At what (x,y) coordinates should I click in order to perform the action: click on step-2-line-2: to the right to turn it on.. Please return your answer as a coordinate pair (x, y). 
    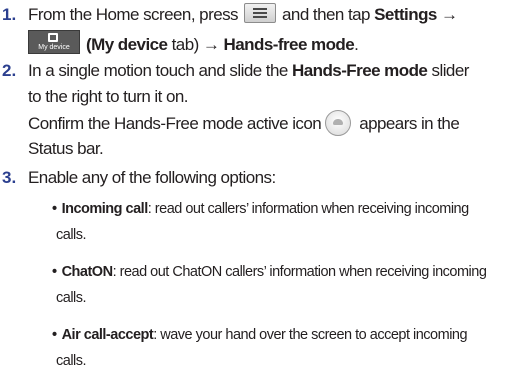
    Looking at the image, I should click on (108, 97).